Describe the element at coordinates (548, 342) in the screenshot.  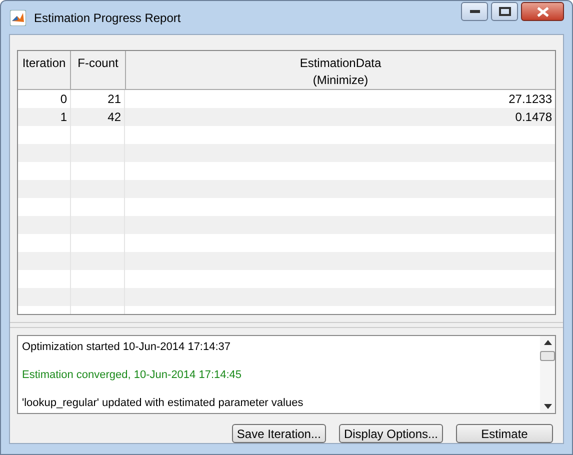
I see `up-arrow-icon` at that location.